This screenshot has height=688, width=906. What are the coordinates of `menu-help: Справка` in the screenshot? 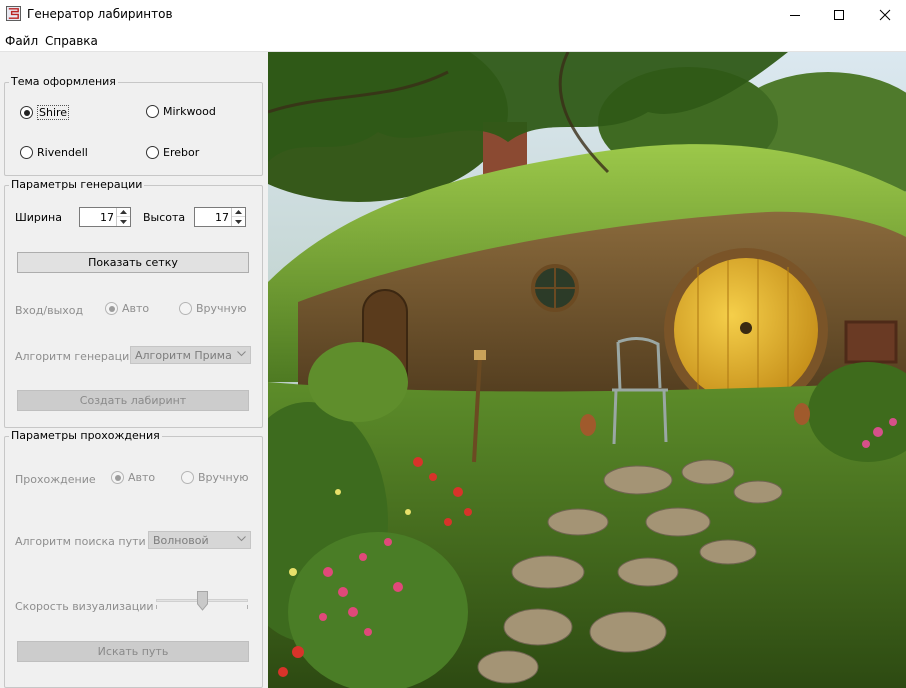 It's located at (71, 41).